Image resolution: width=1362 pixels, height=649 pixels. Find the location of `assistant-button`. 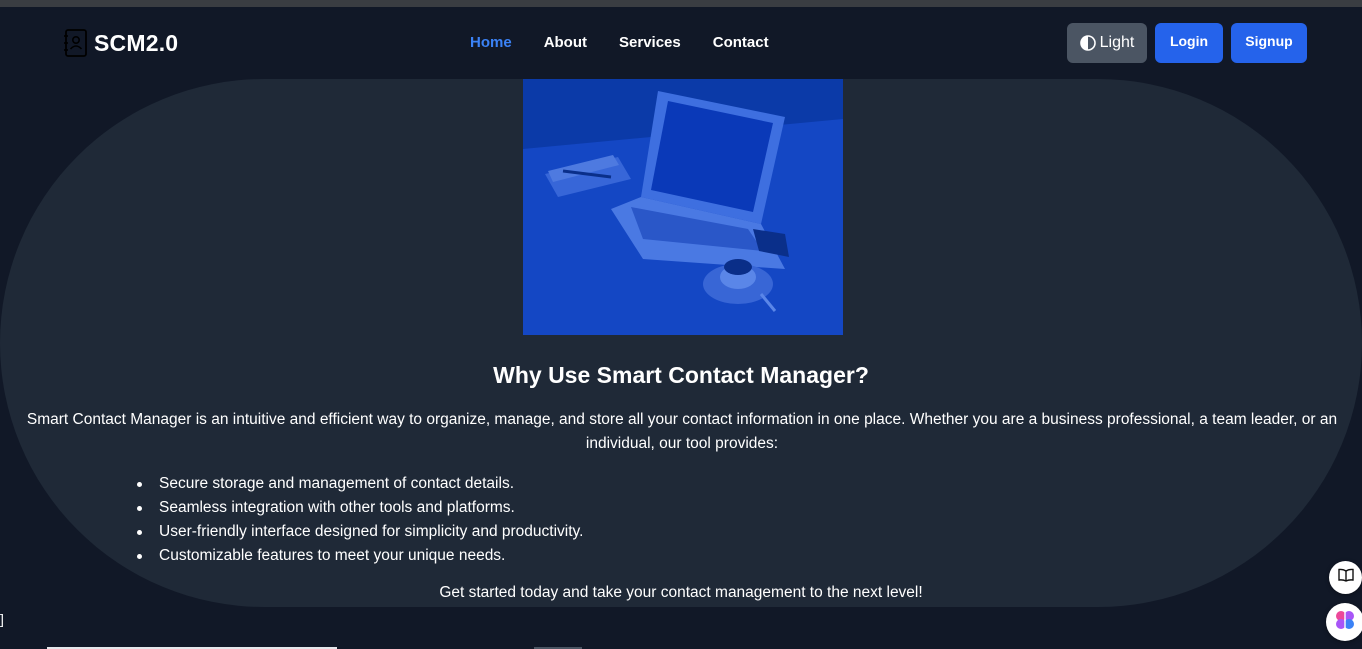

assistant-button is located at coordinates (1344, 622).